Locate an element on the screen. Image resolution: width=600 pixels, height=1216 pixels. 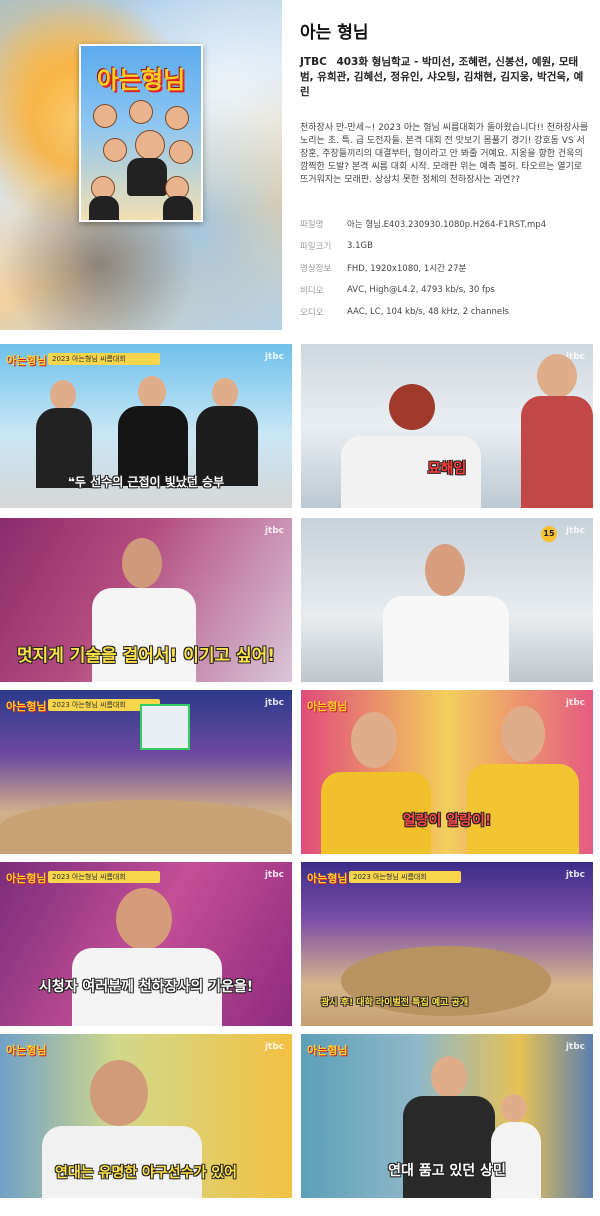
subtitle-caption: 연대 품고 있던 상민 is located at coordinates (447, 1171).